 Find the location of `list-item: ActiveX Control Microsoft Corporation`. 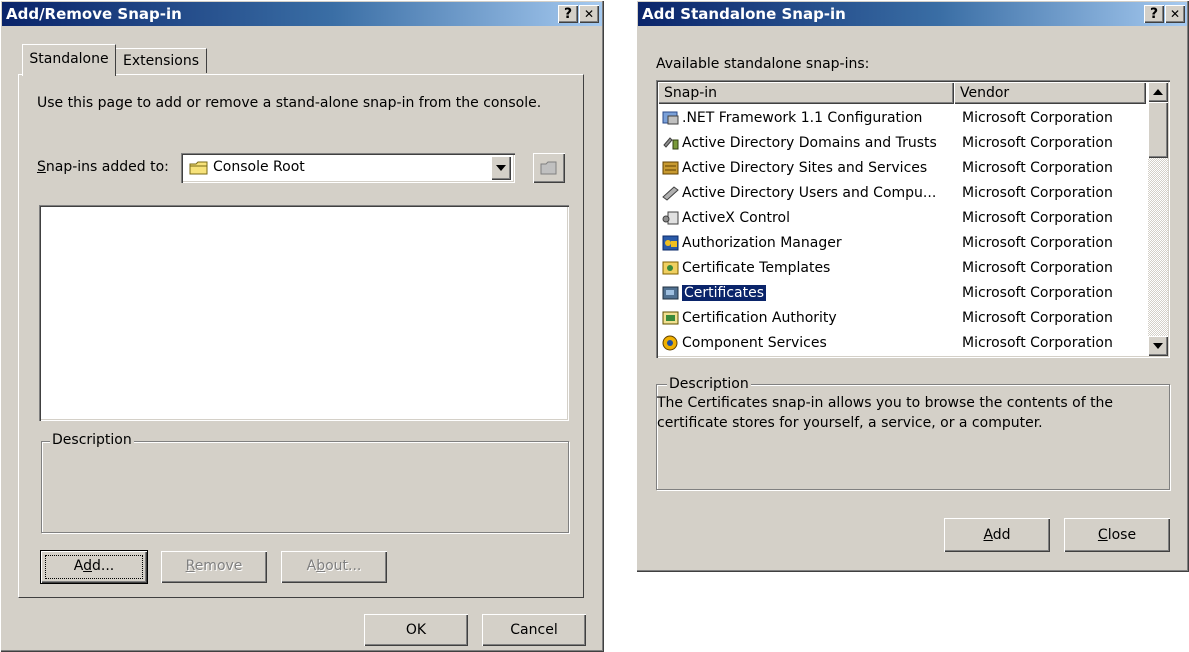

list-item: ActiveX Control Microsoft Corporation is located at coordinates (904, 218).